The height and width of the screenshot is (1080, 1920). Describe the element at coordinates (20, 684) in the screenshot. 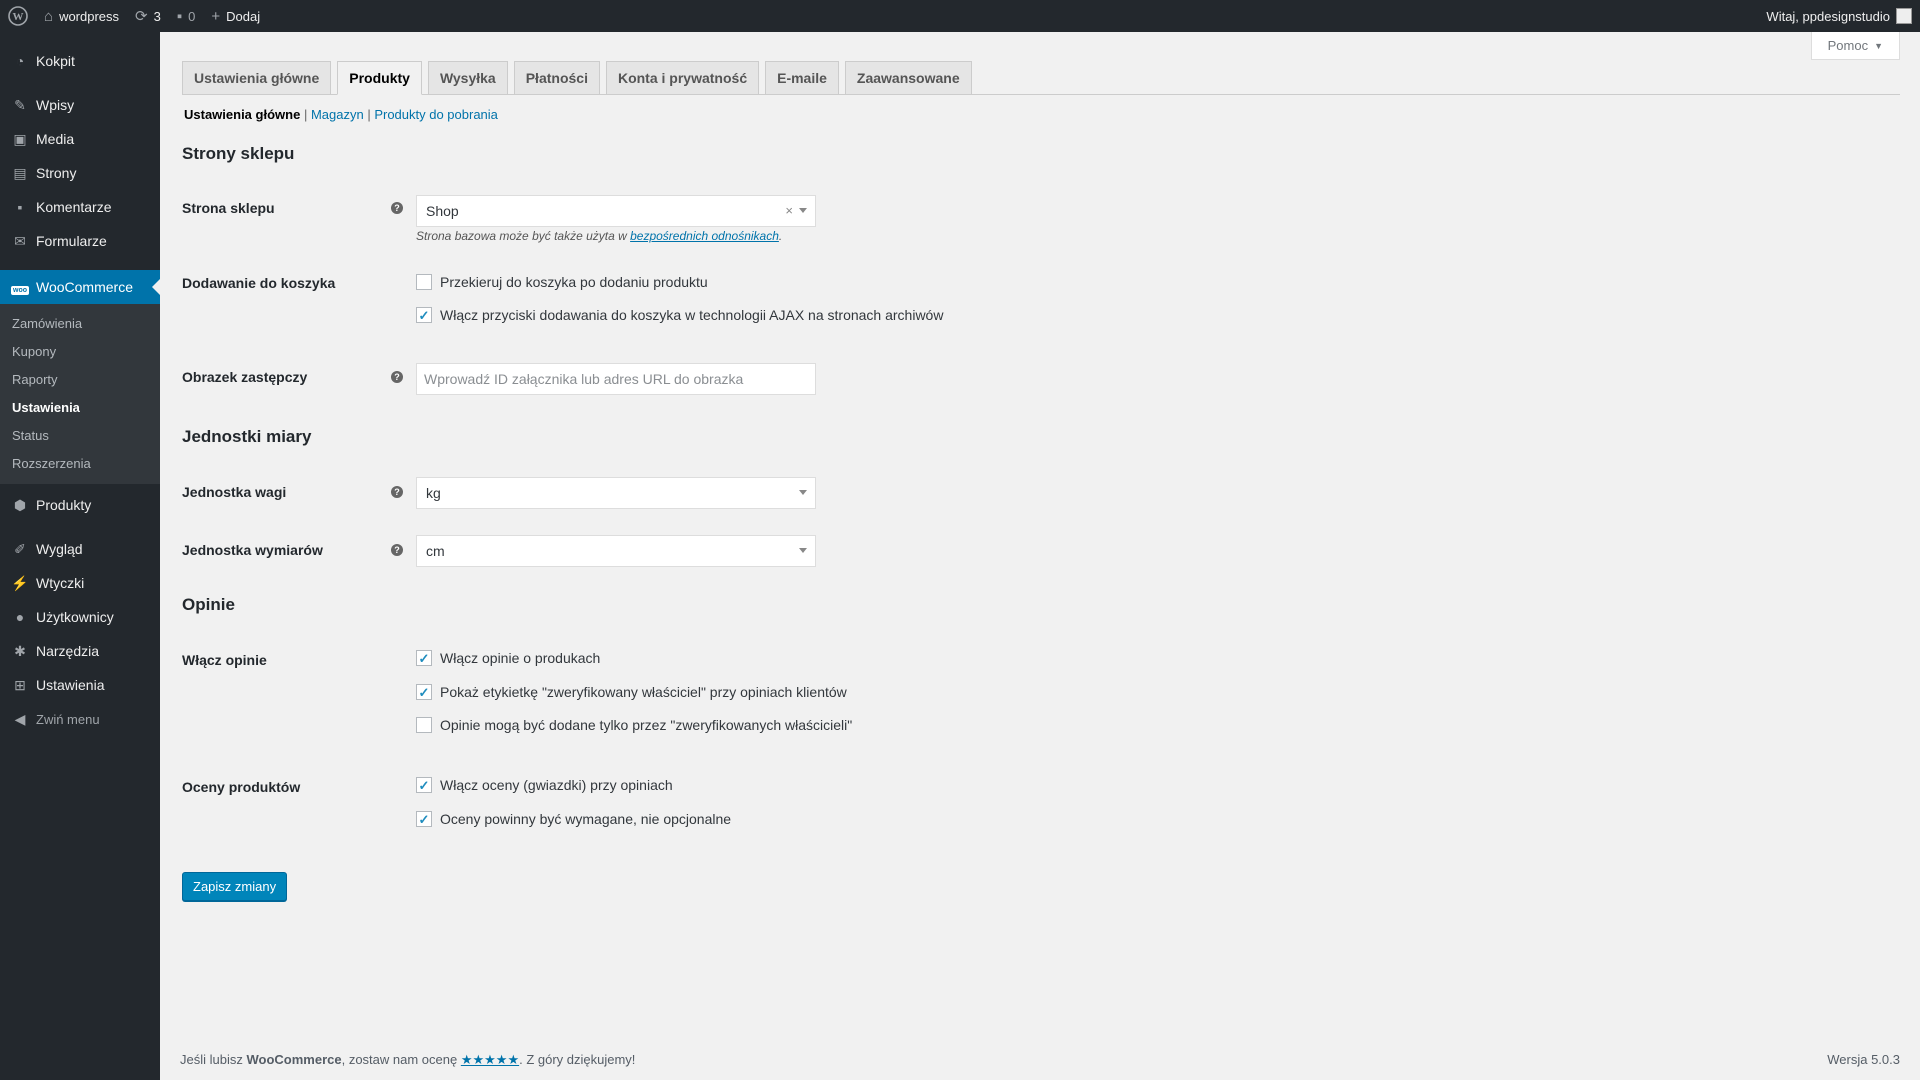

I see `settings-icon: ⊞` at that location.